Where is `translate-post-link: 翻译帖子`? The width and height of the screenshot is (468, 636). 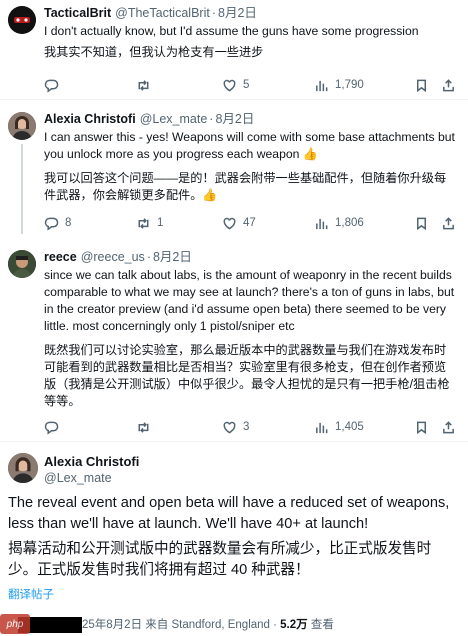
translate-post-link: 翻译帖子 is located at coordinates (31, 594).